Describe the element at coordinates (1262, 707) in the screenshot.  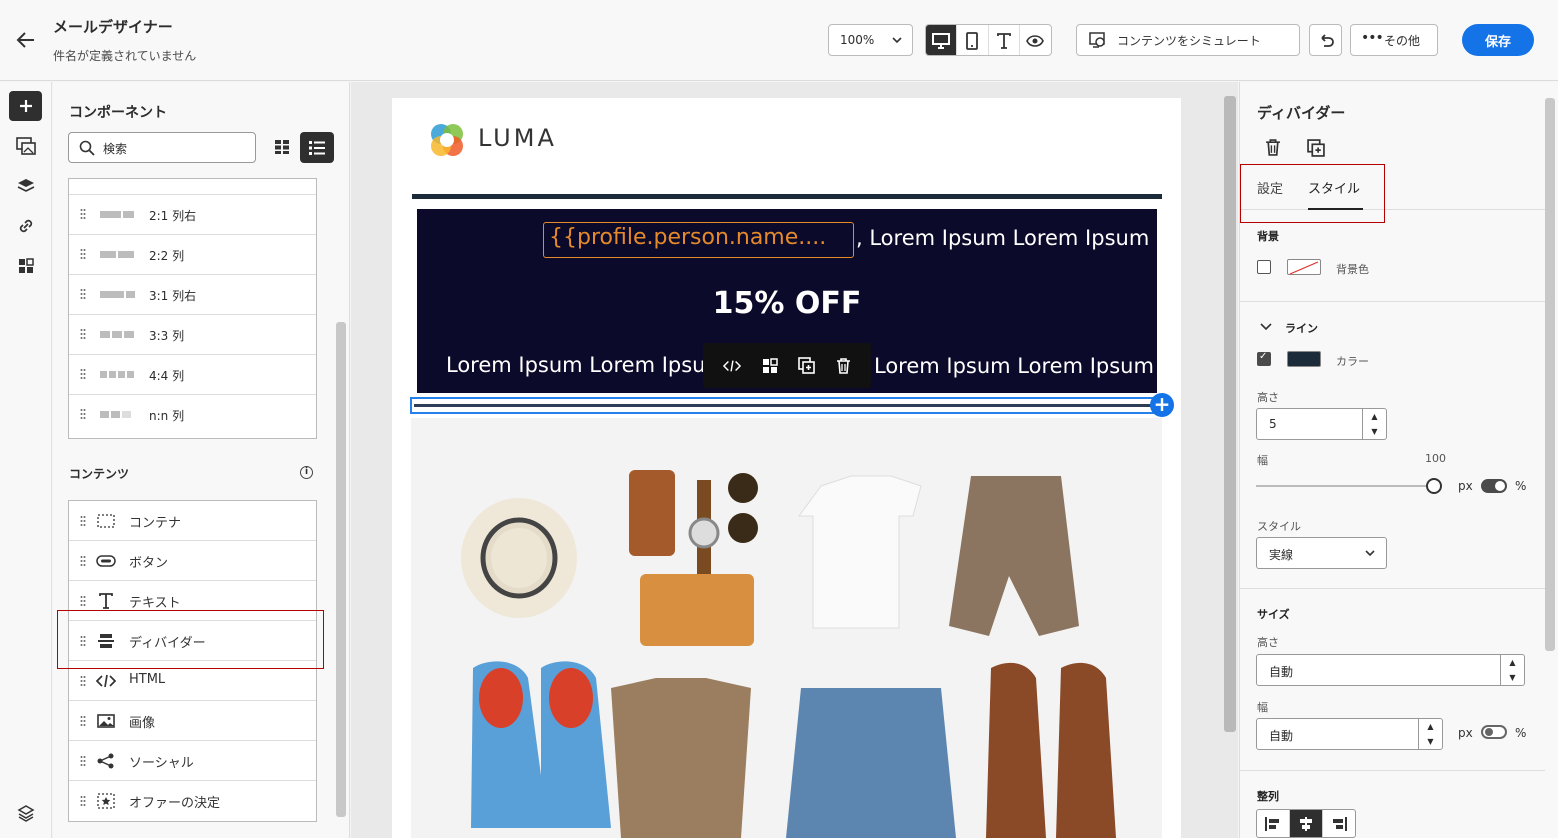
I see `size-width-label: 幅` at that location.